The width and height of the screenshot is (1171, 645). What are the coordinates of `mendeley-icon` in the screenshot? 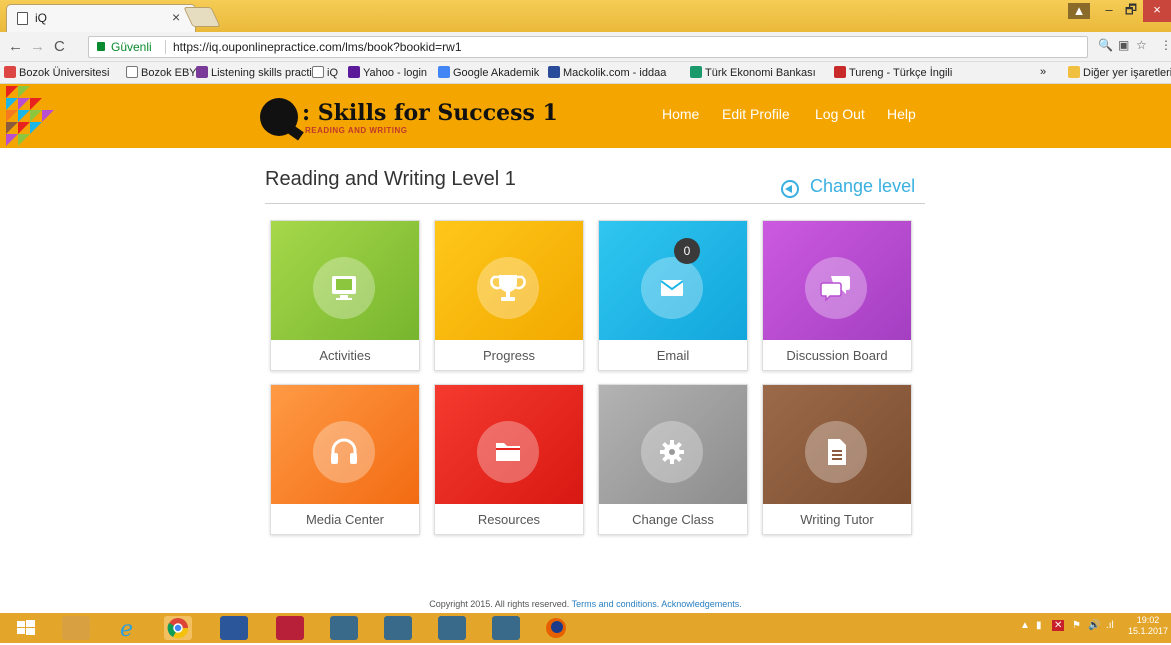 It's located at (290, 628).